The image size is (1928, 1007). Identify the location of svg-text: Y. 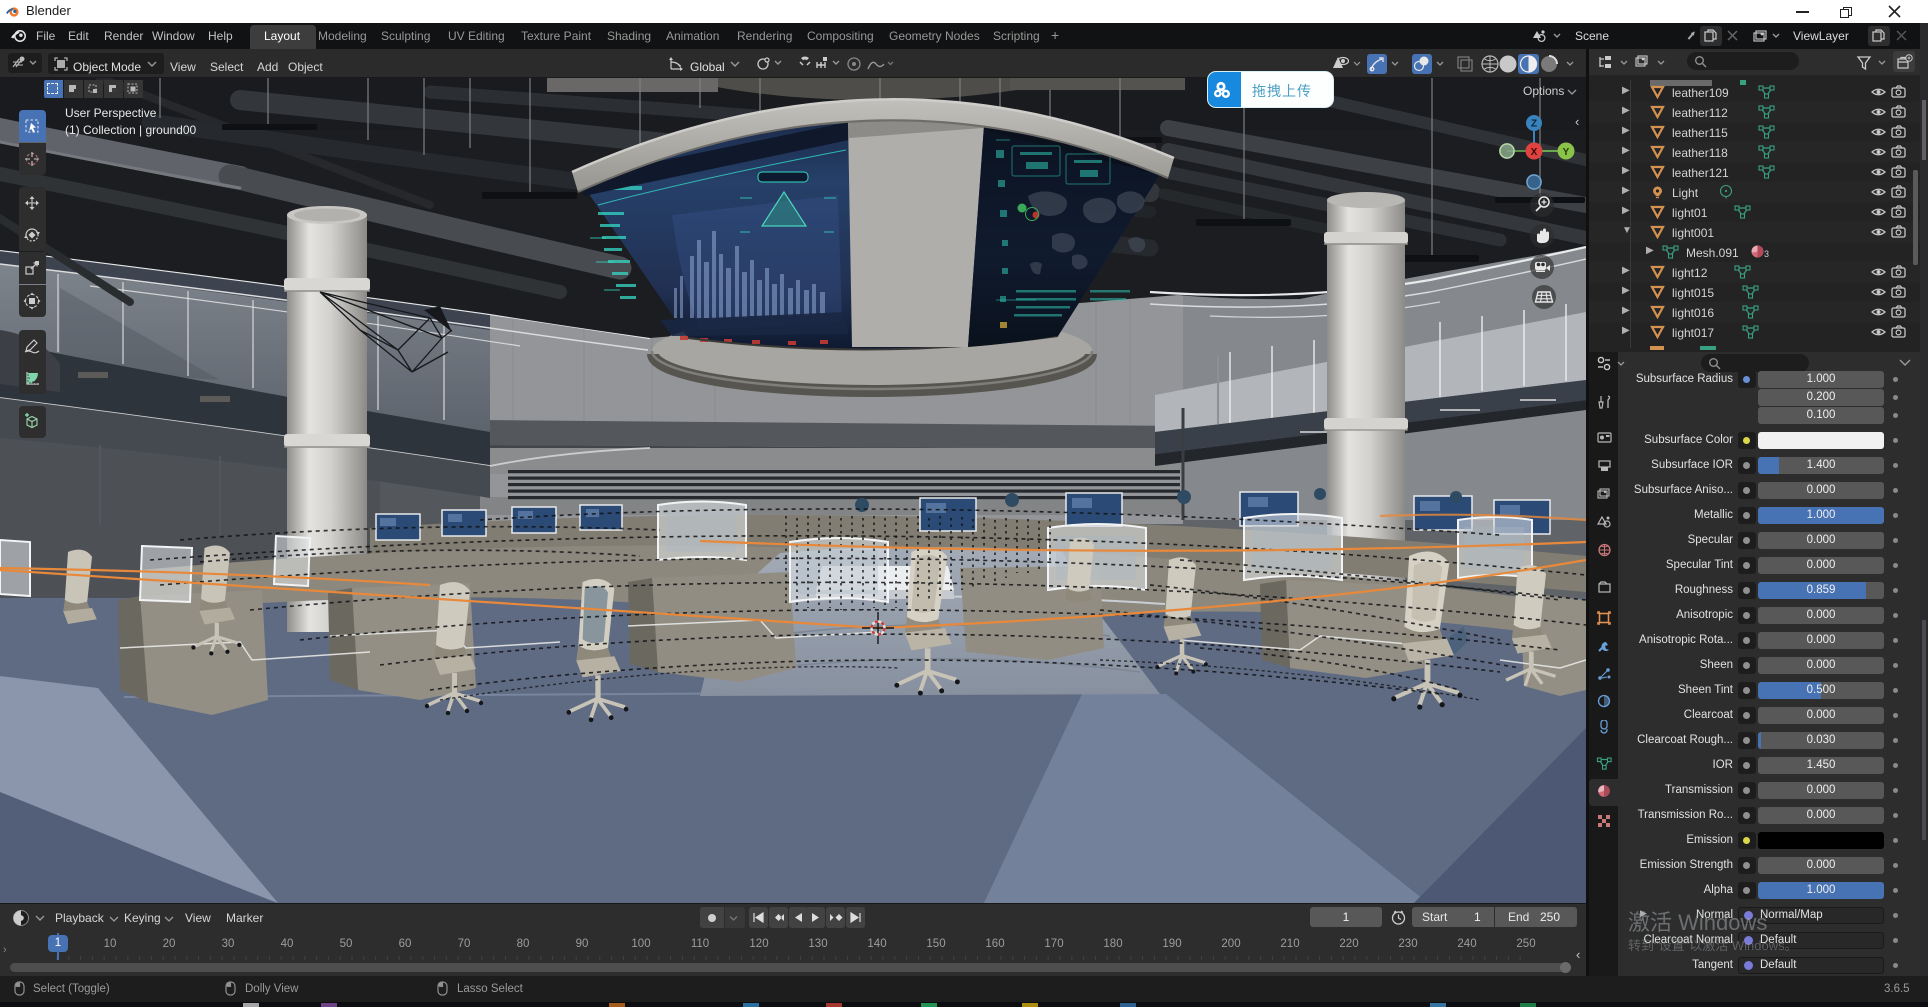
(1566, 152).